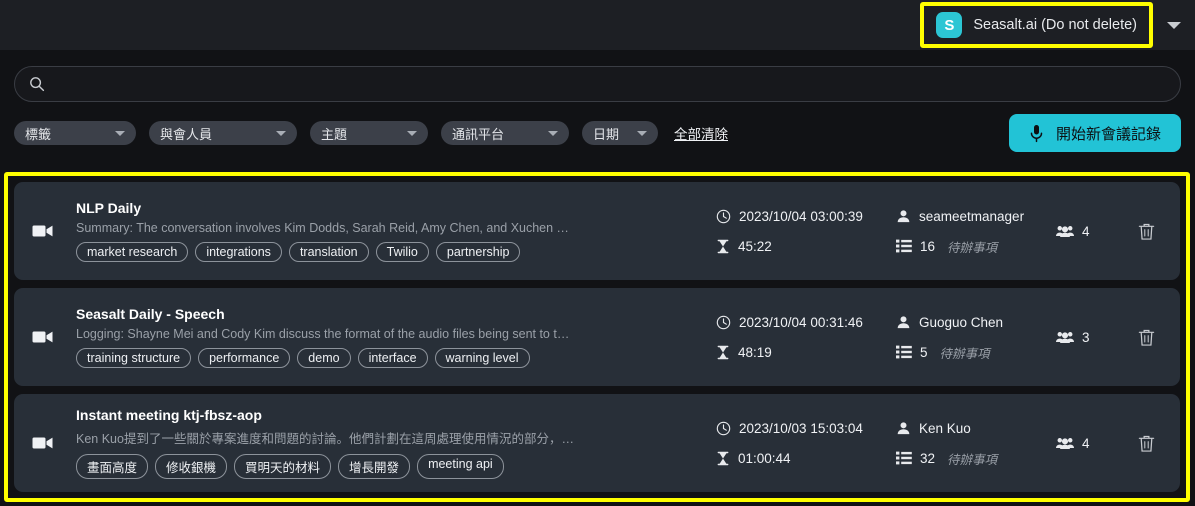 This screenshot has height=506, width=1195. Describe the element at coordinates (478, 252) in the screenshot. I see `tag-chip: partnership` at that location.